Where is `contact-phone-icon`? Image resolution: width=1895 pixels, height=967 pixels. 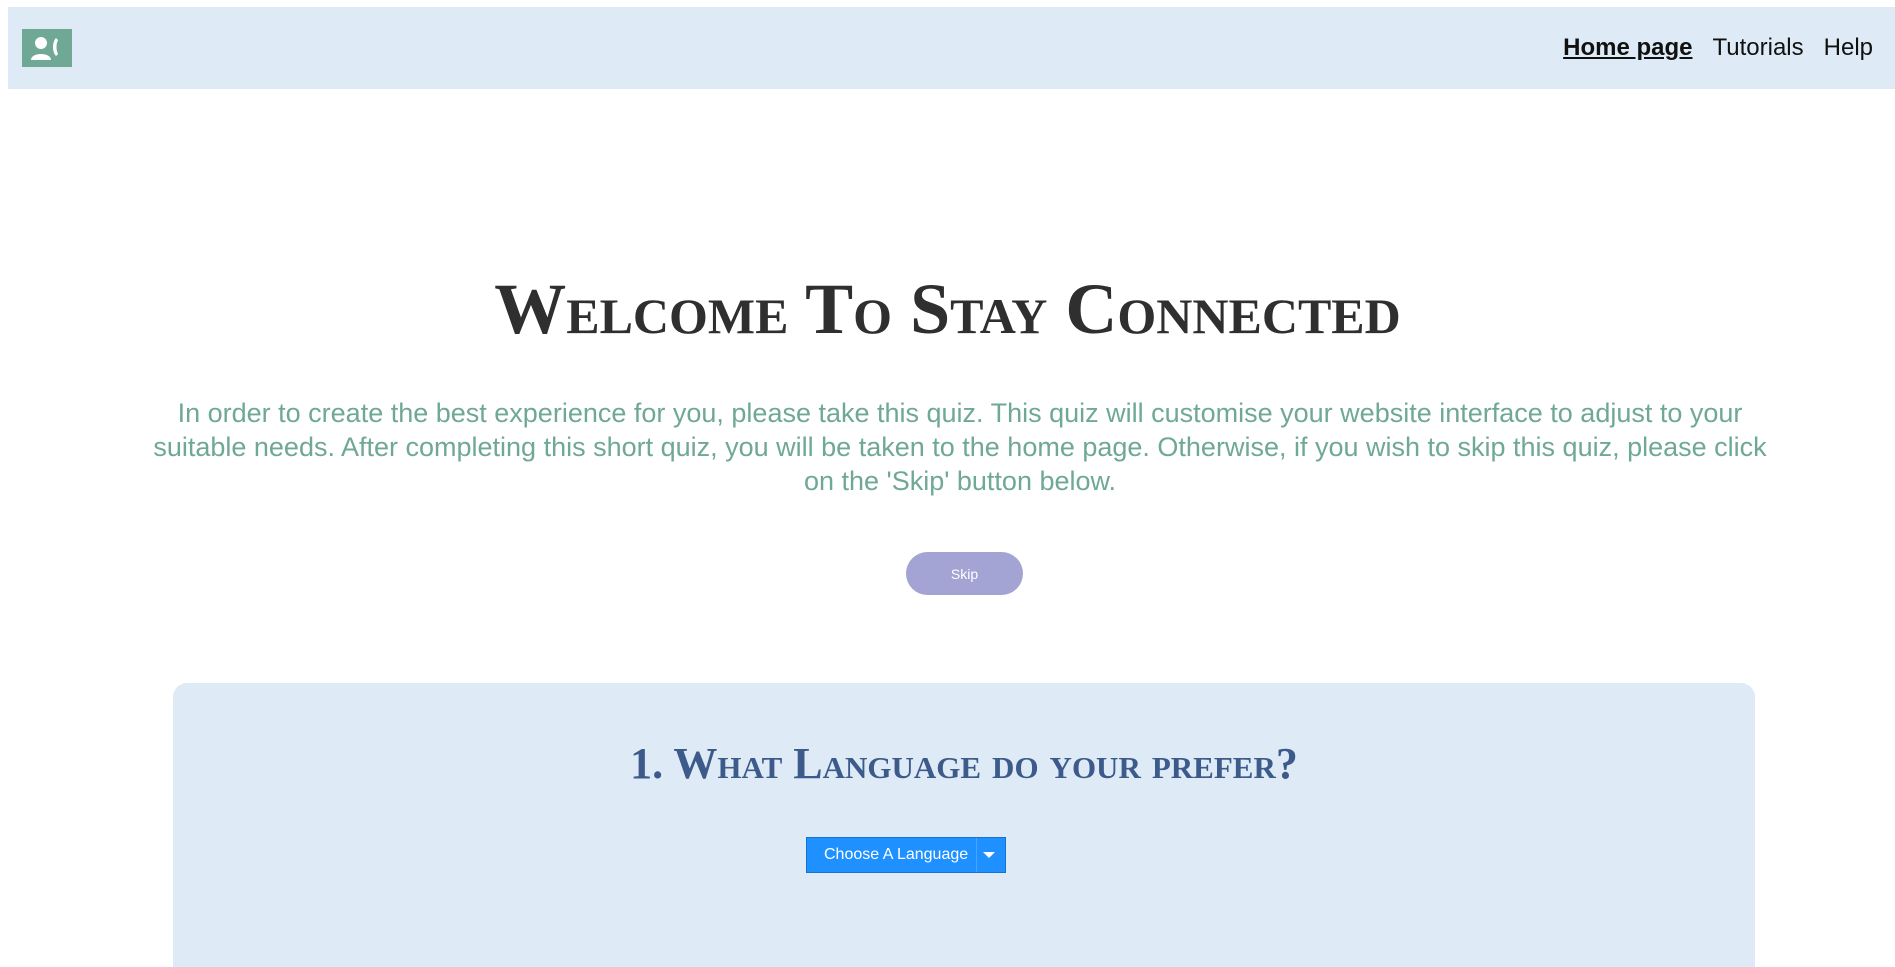
contact-phone-icon is located at coordinates (47, 48).